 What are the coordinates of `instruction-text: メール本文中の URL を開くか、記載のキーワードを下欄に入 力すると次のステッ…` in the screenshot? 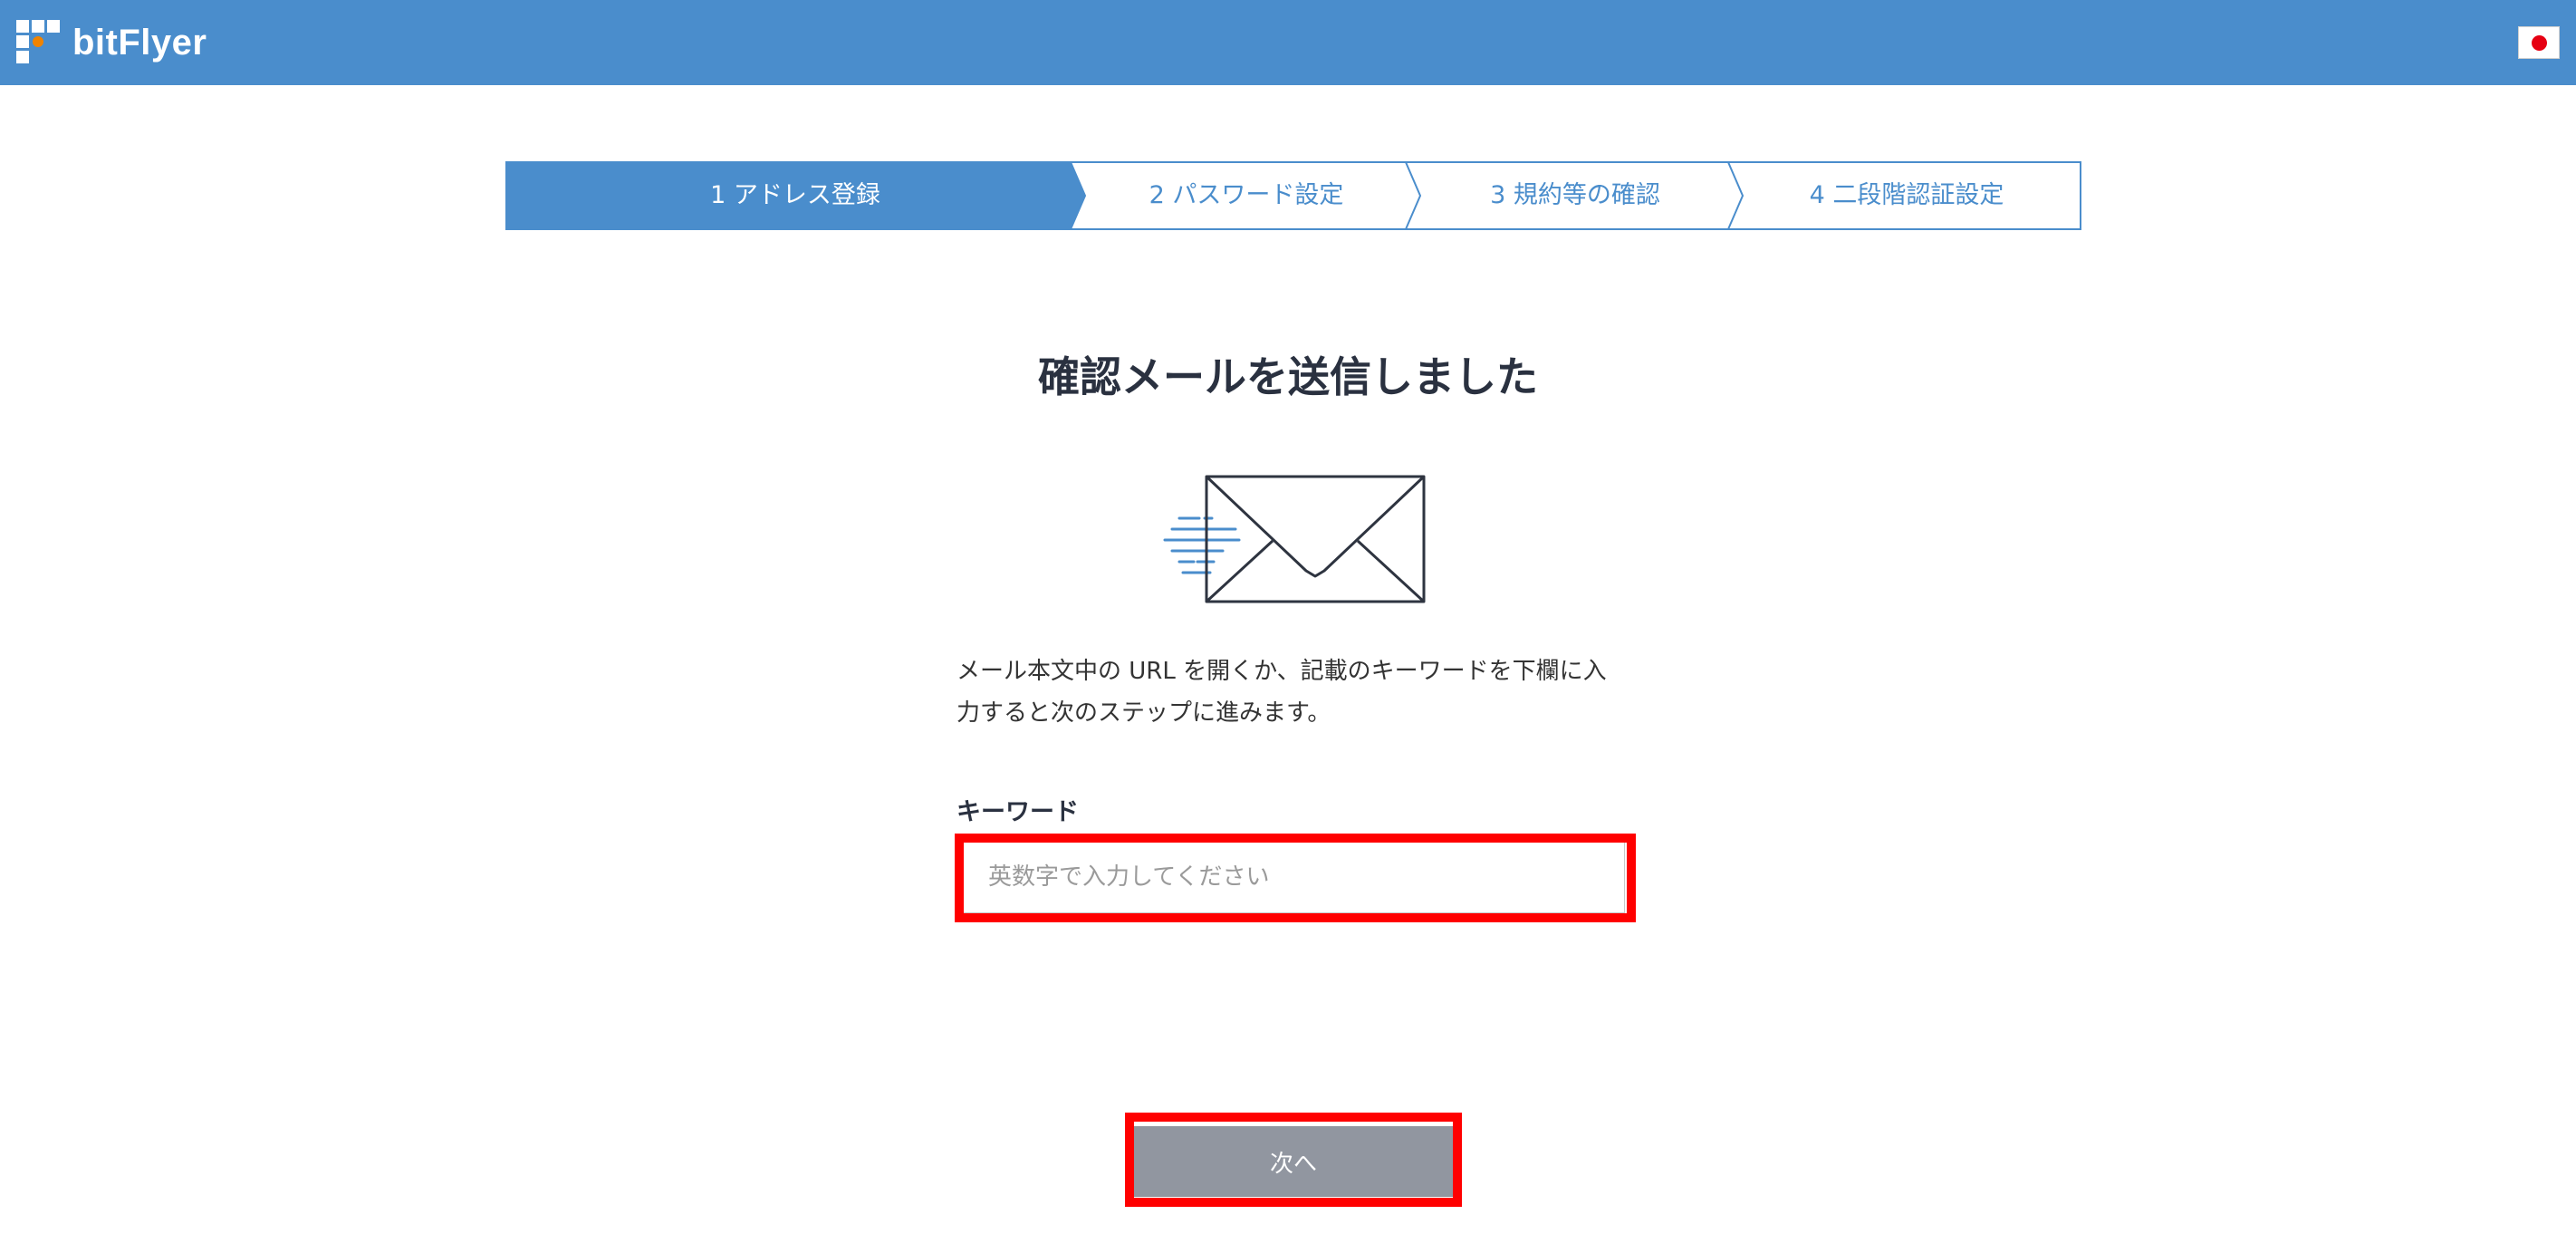 It's located at (1281, 692).